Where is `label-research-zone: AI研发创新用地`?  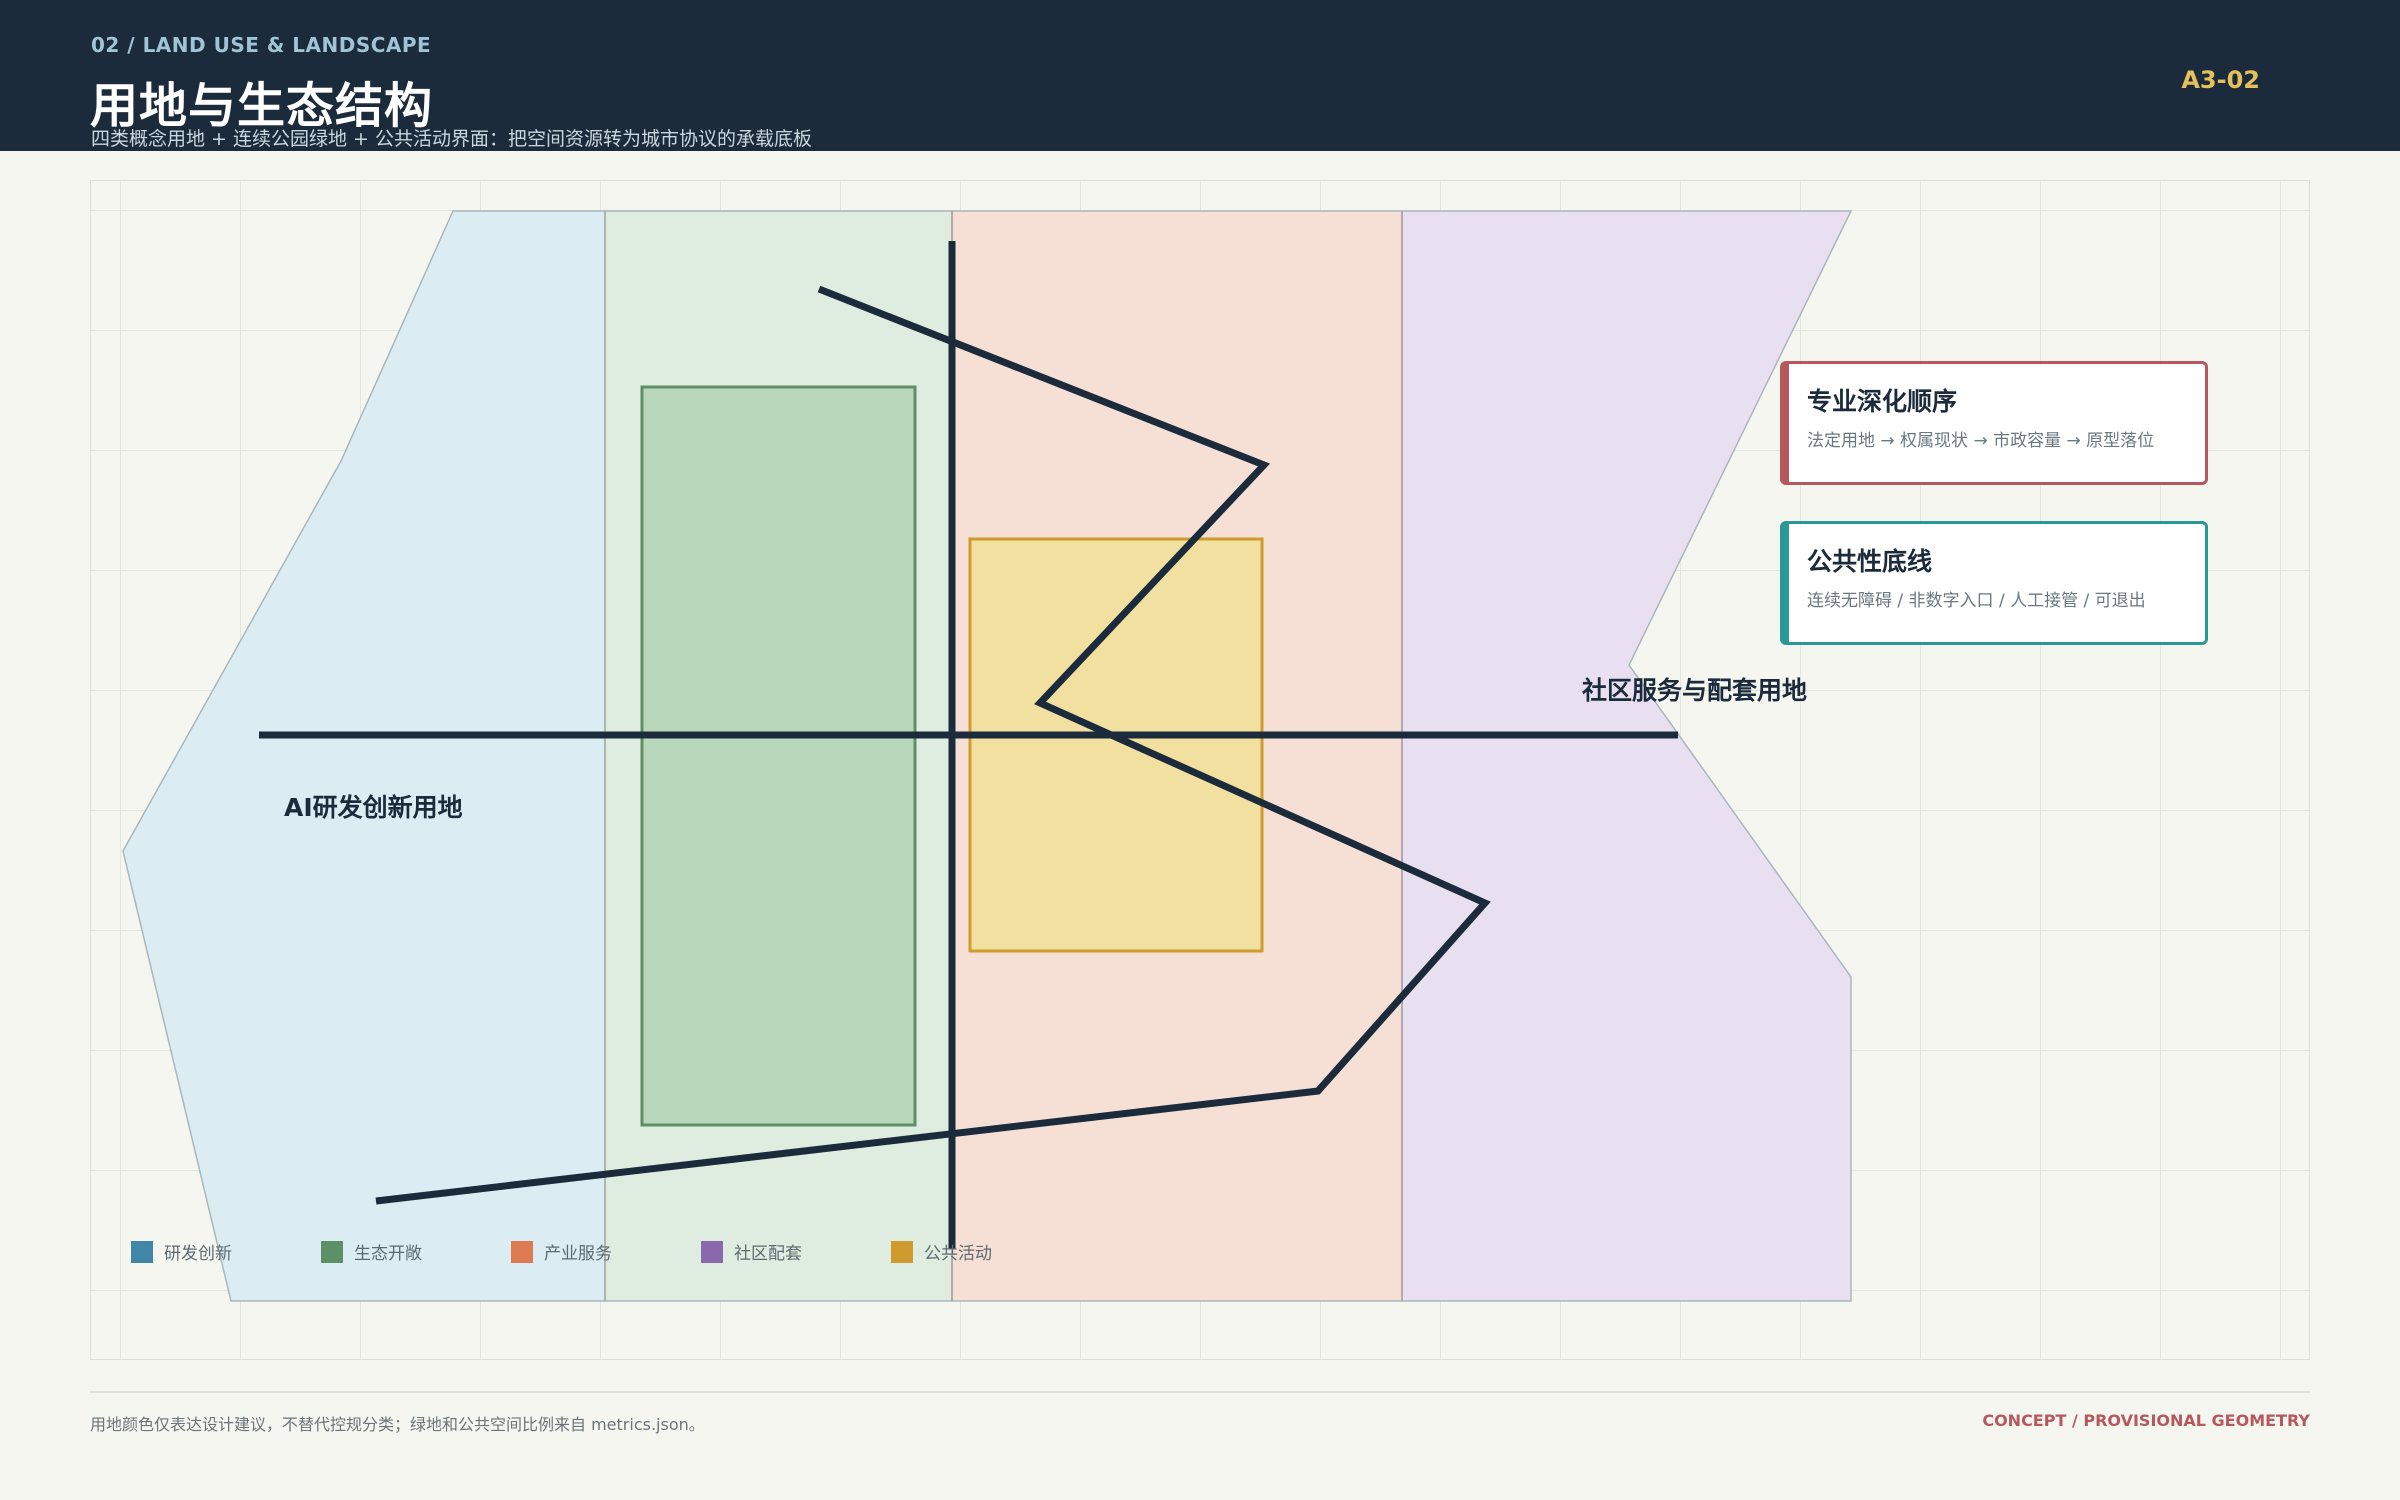
label-research-zone: AI研发创新用地 is located at coordinates (373, 807).